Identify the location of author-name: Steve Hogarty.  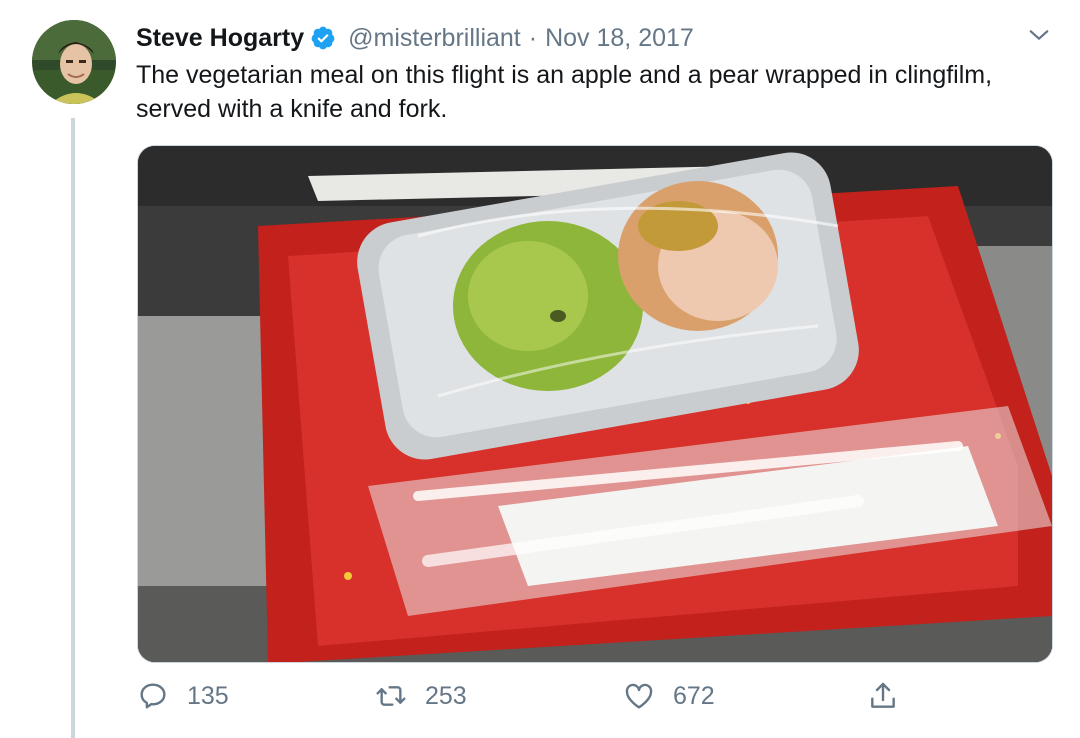
(220, 38).